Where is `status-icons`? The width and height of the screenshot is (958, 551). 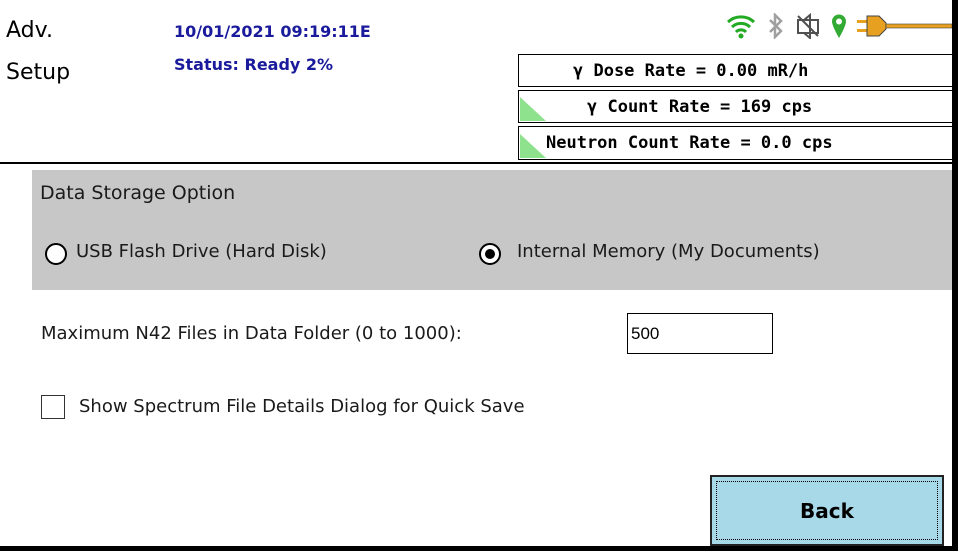 status-icons is located at coordinates (839, 26).